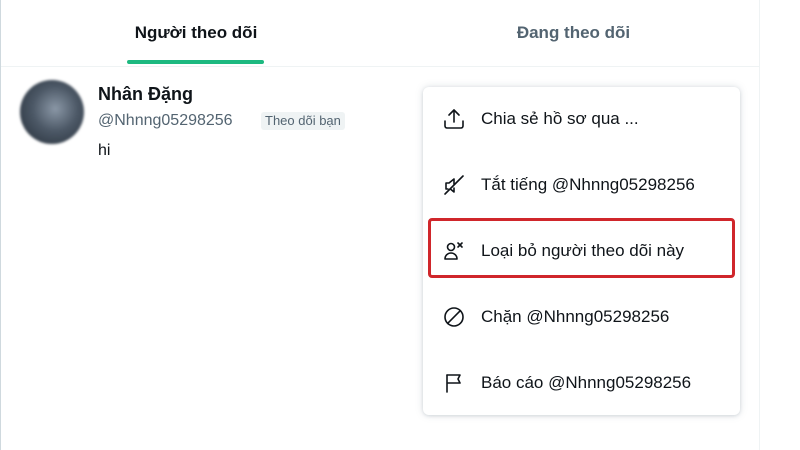 The width and height of the screenshot is (800, 450). Describe the element at coordinates (759, 225) in the screenshot. I see `right-border` at that location.